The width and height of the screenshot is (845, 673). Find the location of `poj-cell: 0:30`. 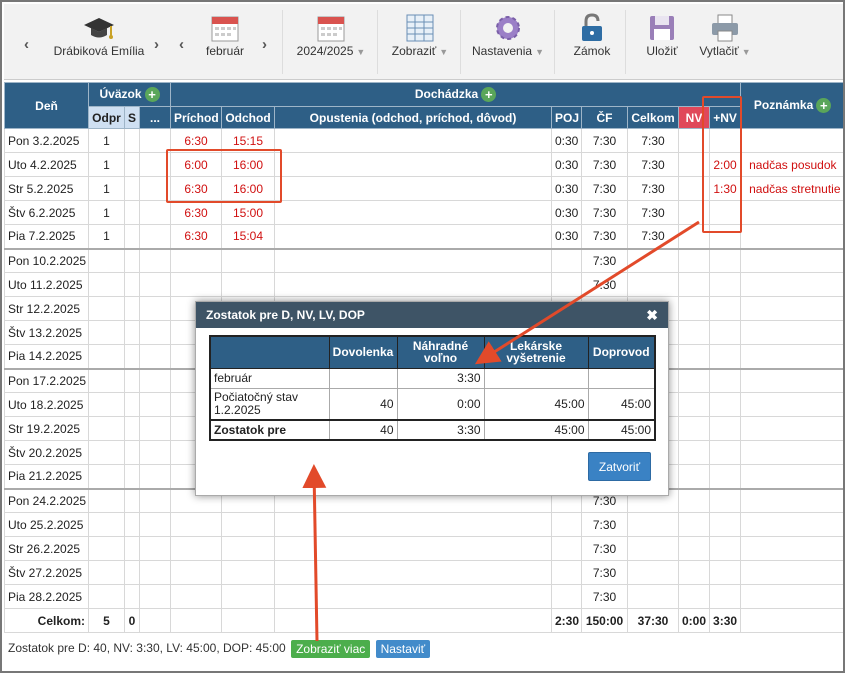

poj-cell: 0:30 is located at coordinates (566, 164).